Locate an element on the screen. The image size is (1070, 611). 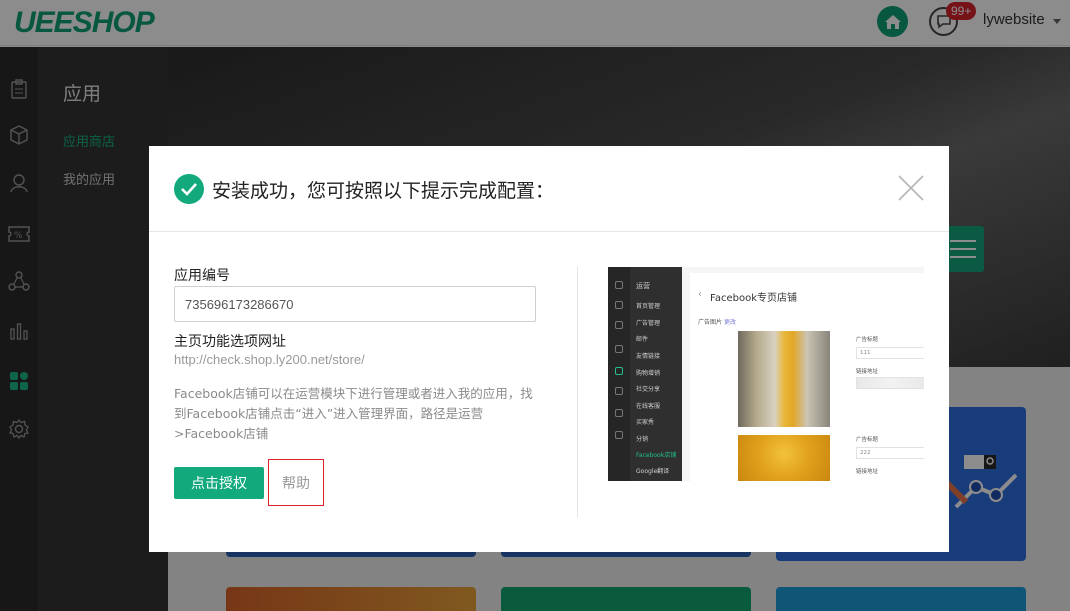
authorize-button: 点击授权 is located at coordinates (219, 483).